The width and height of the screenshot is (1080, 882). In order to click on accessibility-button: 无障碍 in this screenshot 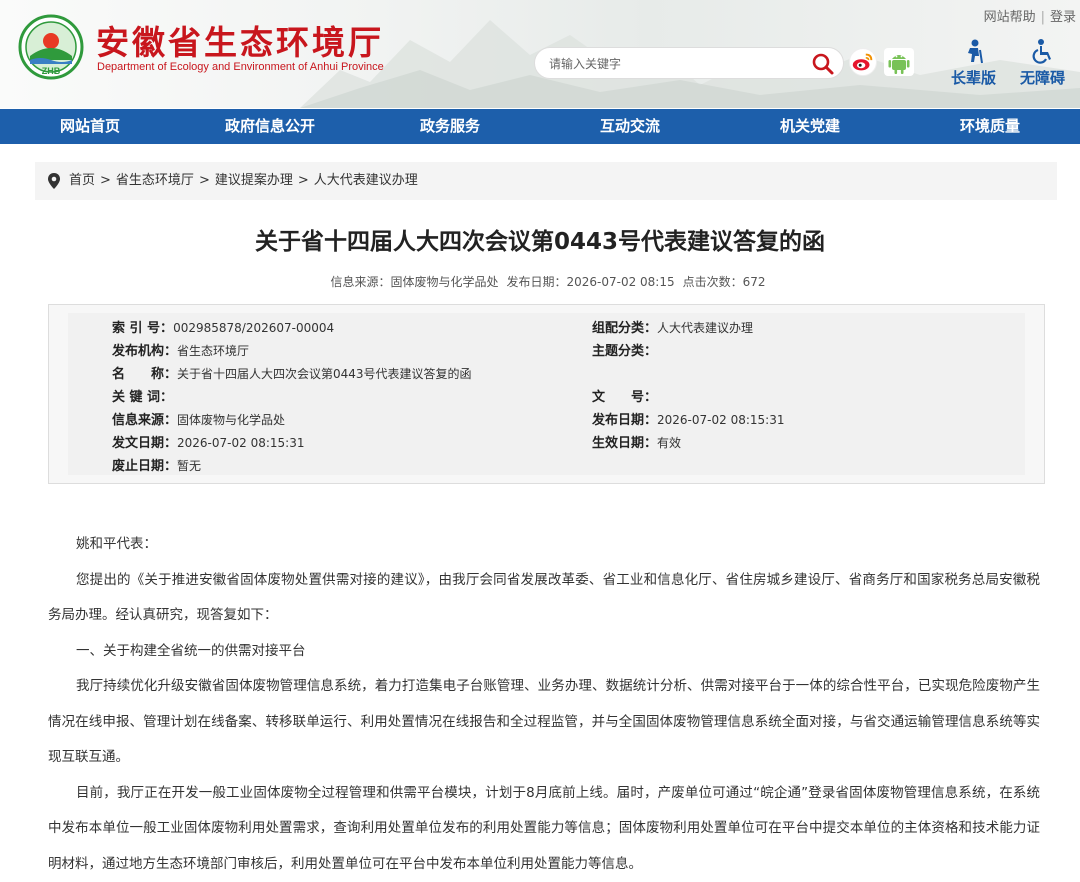, I will do `click(1042, 63)`.